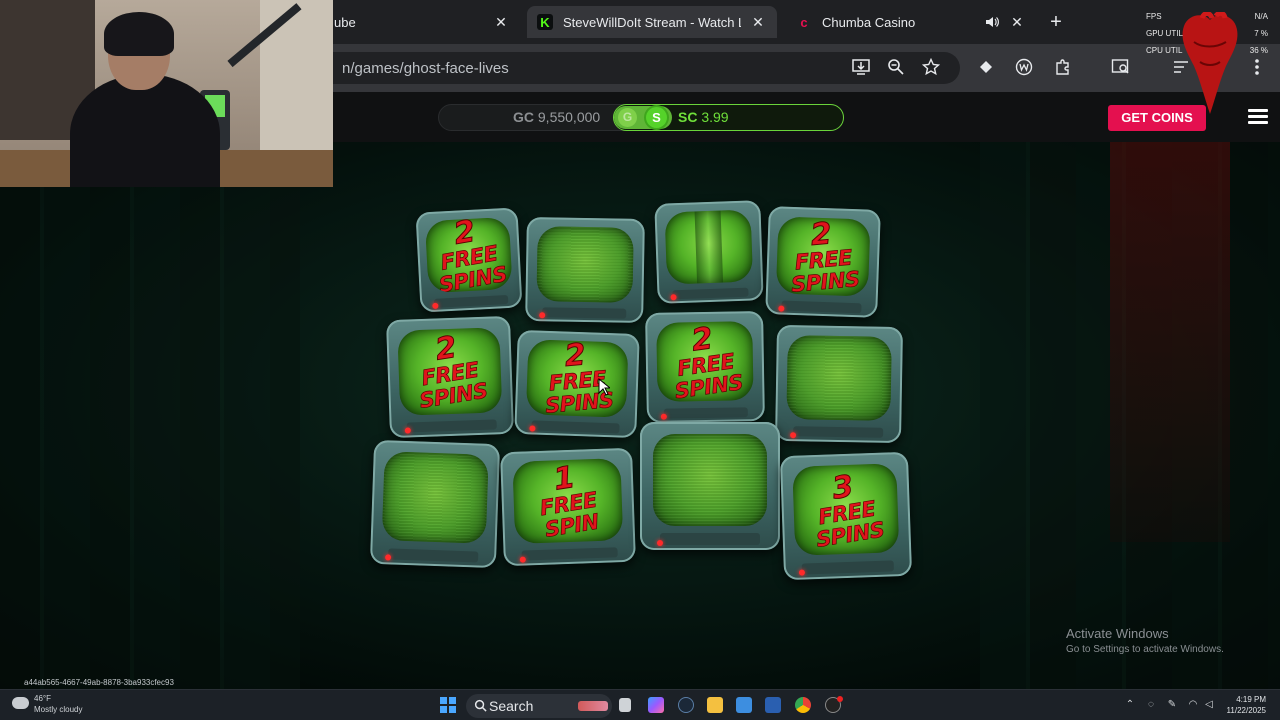 This screenshot has width=1280, height=720. What do you see at coordinates (1246, 710) in the screenshot?
I see `clock-date: 11/22/2025` at bounding box center [1246, 710].